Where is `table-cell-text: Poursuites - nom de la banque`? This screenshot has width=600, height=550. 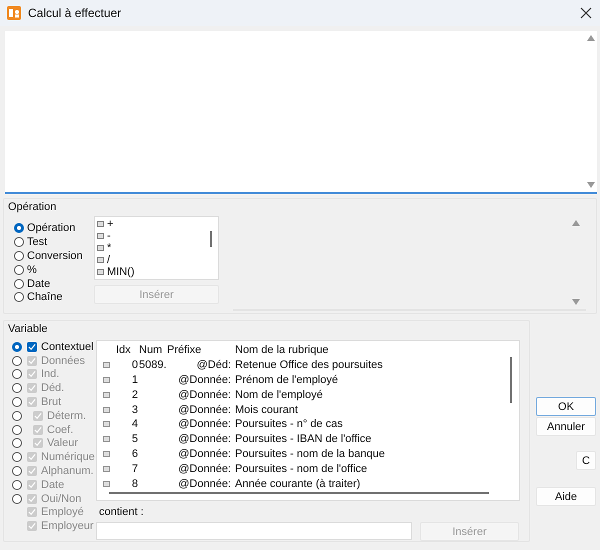 table-cell-text: Poursuites - nom de la banque is located at coordinates (310, 454).